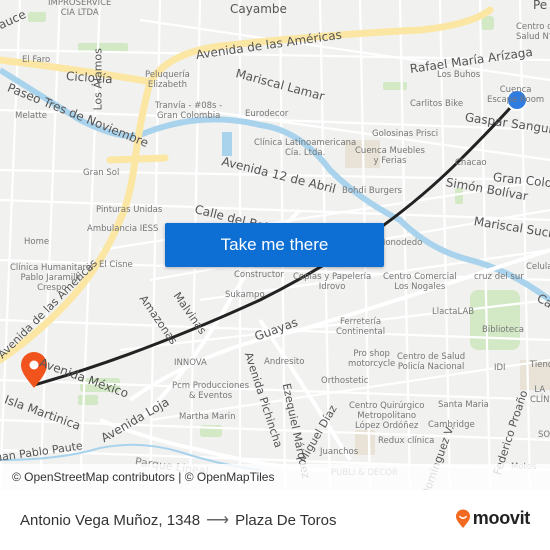 Image resolution: width=550 pixels, height=550 pixels. Describe the element at coordinates (37, 242) in the screenshot. I see `poi-label: Home` at that location.